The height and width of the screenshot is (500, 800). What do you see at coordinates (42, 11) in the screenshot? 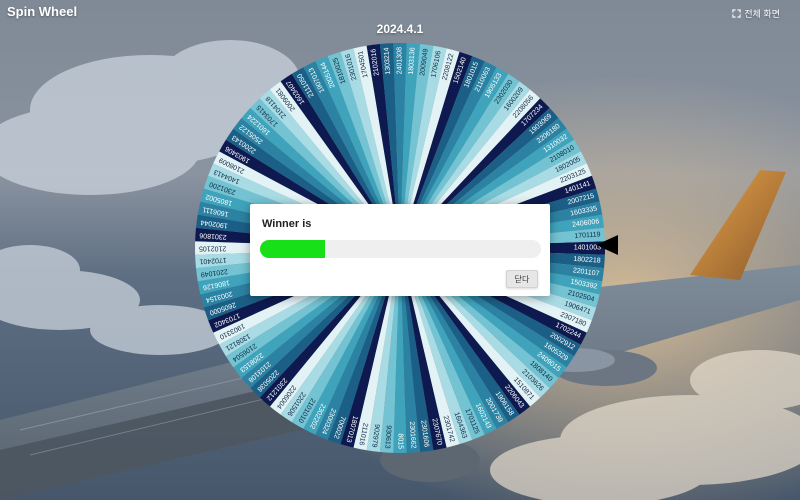
I see `app-logo: Spin Wheel` at bounding box center [42, 11].